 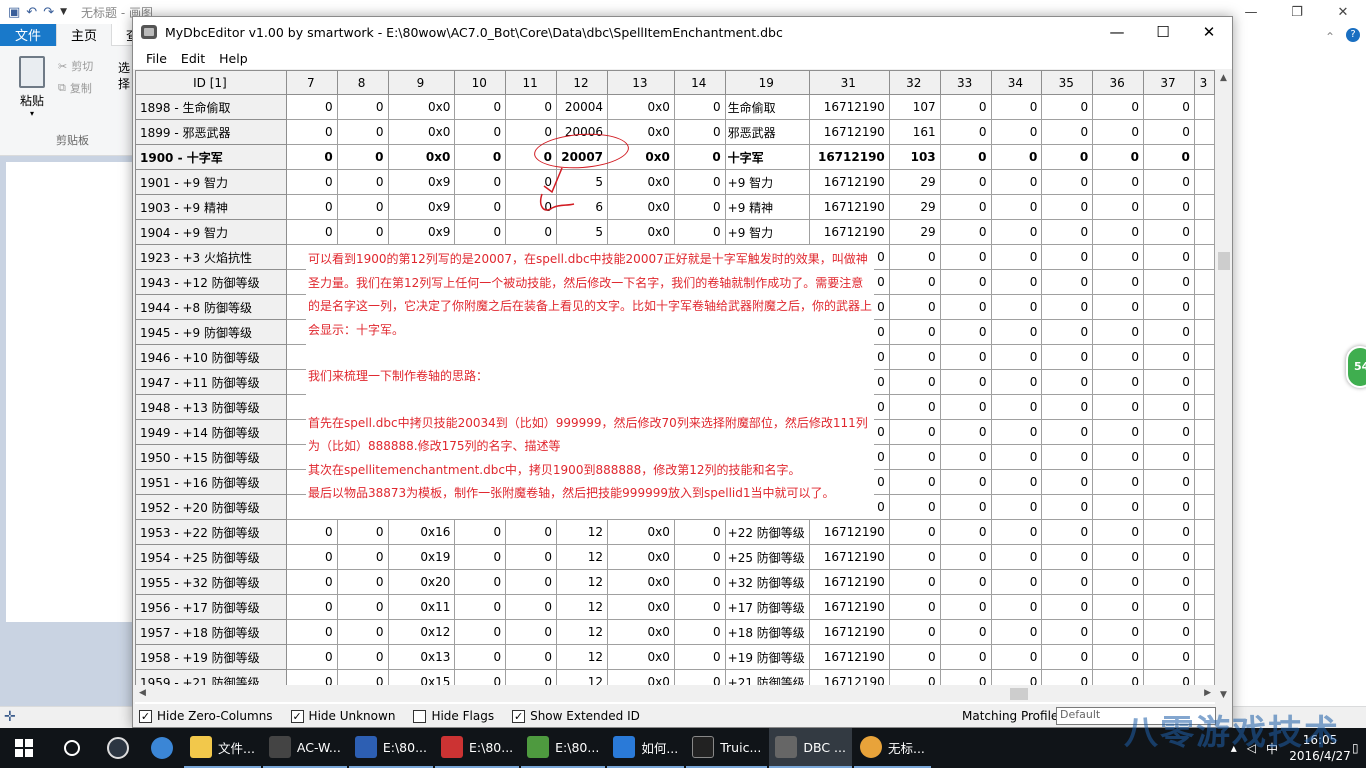 I want to click on undo-icon: ↶, so click(x=31, y=12).